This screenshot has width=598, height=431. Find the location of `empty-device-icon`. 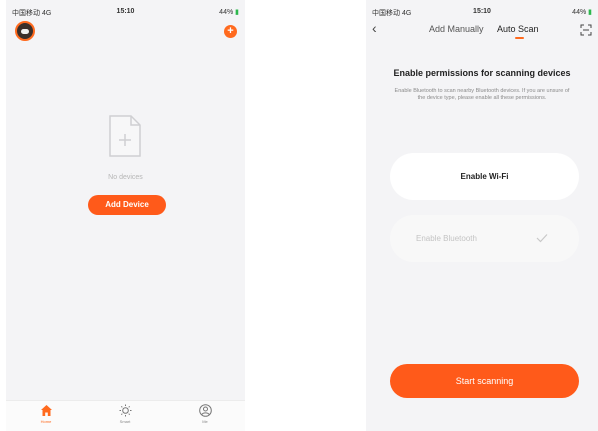

empty-device-icon is located at coordinates (125, 136).